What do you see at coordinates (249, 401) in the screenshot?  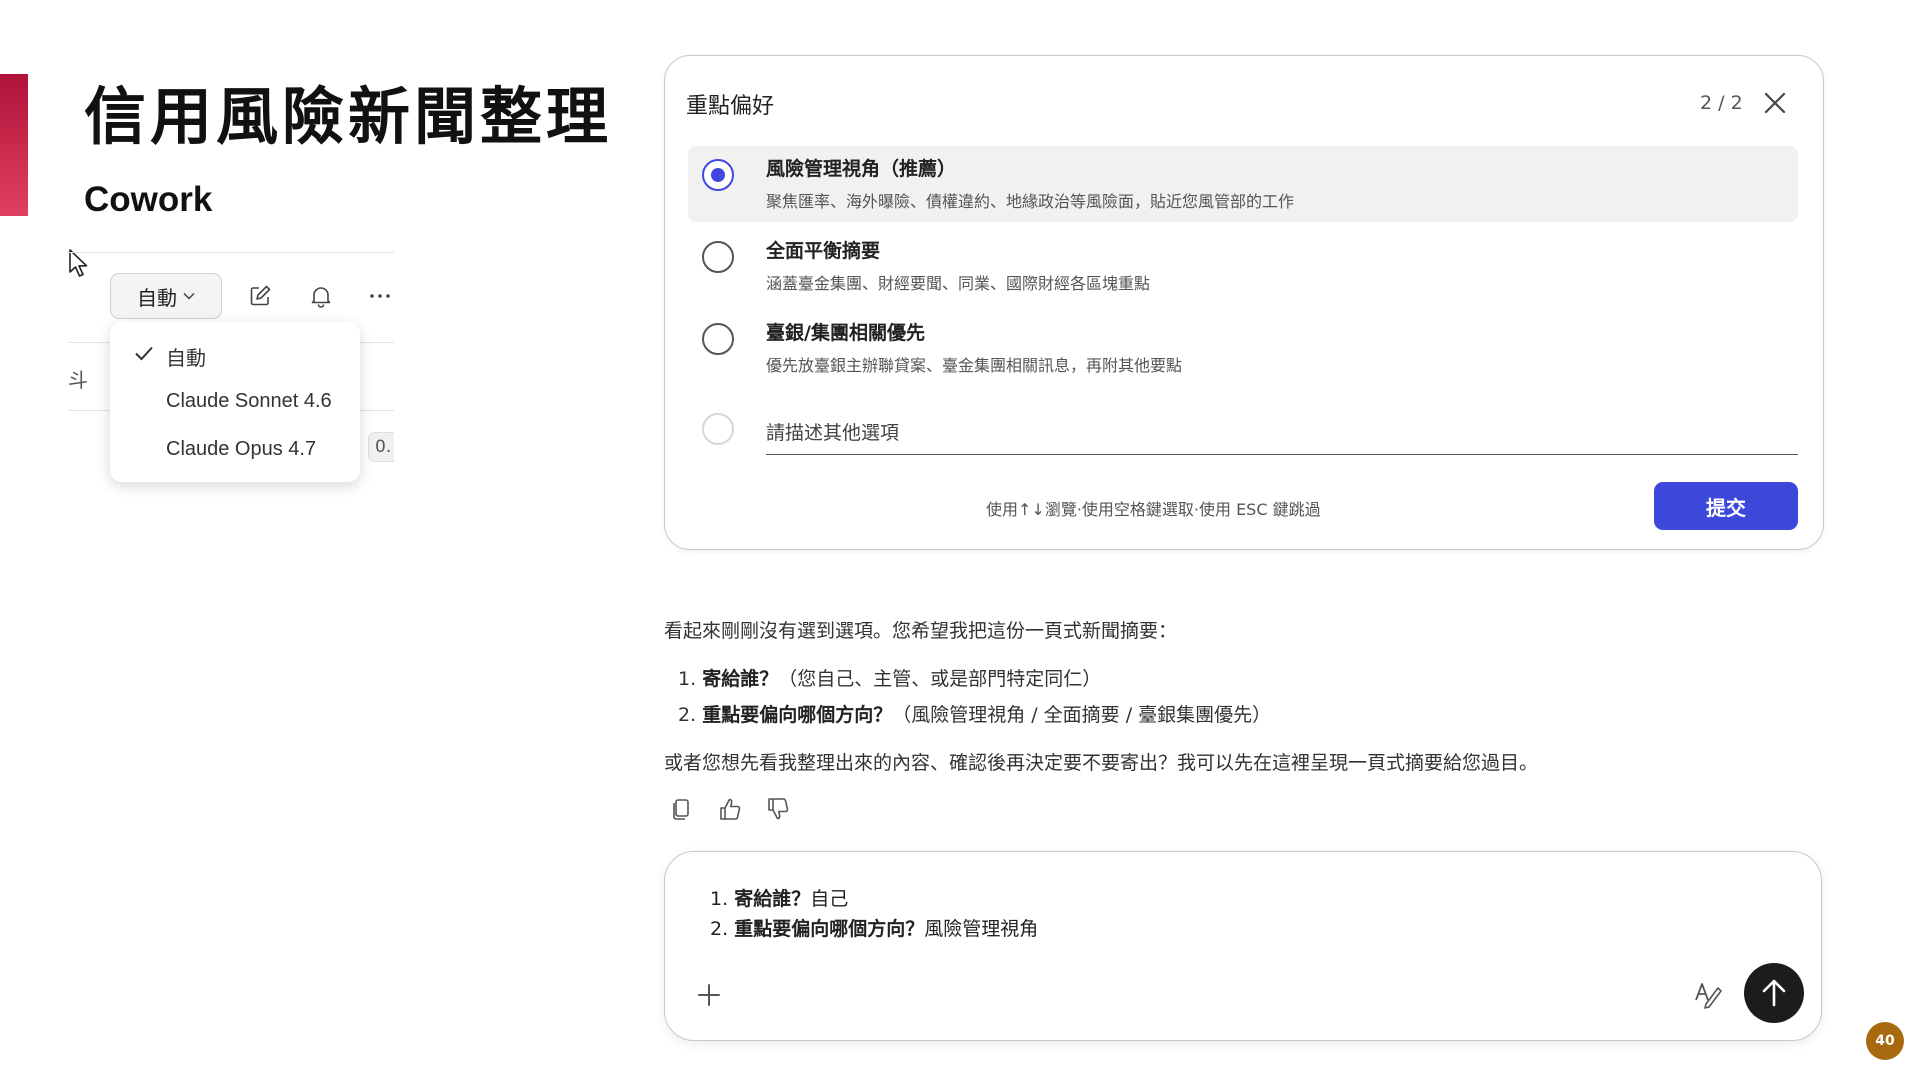 I see `menu-item-sonnet: Claude Sonnet 4.6` at bounding box center [249, 401].